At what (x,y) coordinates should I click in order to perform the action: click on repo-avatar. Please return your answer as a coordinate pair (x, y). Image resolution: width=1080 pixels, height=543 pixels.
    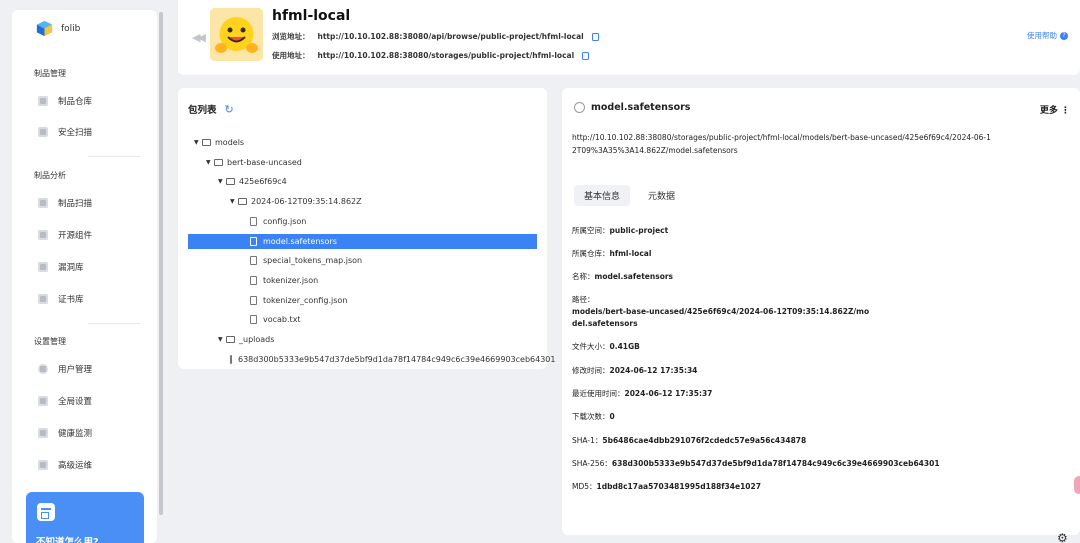
    Looking at the image, I should click on (236, 34).